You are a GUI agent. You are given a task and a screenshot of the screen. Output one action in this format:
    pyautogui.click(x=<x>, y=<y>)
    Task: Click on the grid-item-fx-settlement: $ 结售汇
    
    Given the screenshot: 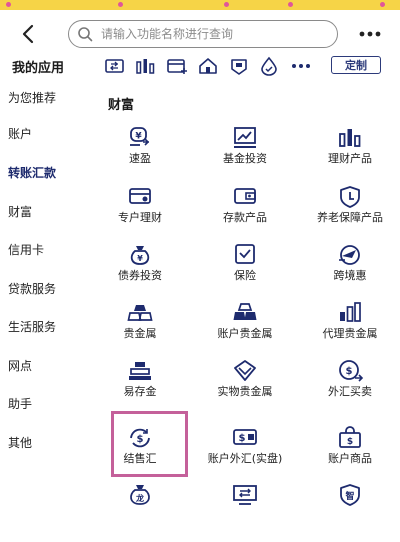 What is the action you would take?
    pyautogui.click(x=140, y=455)
    